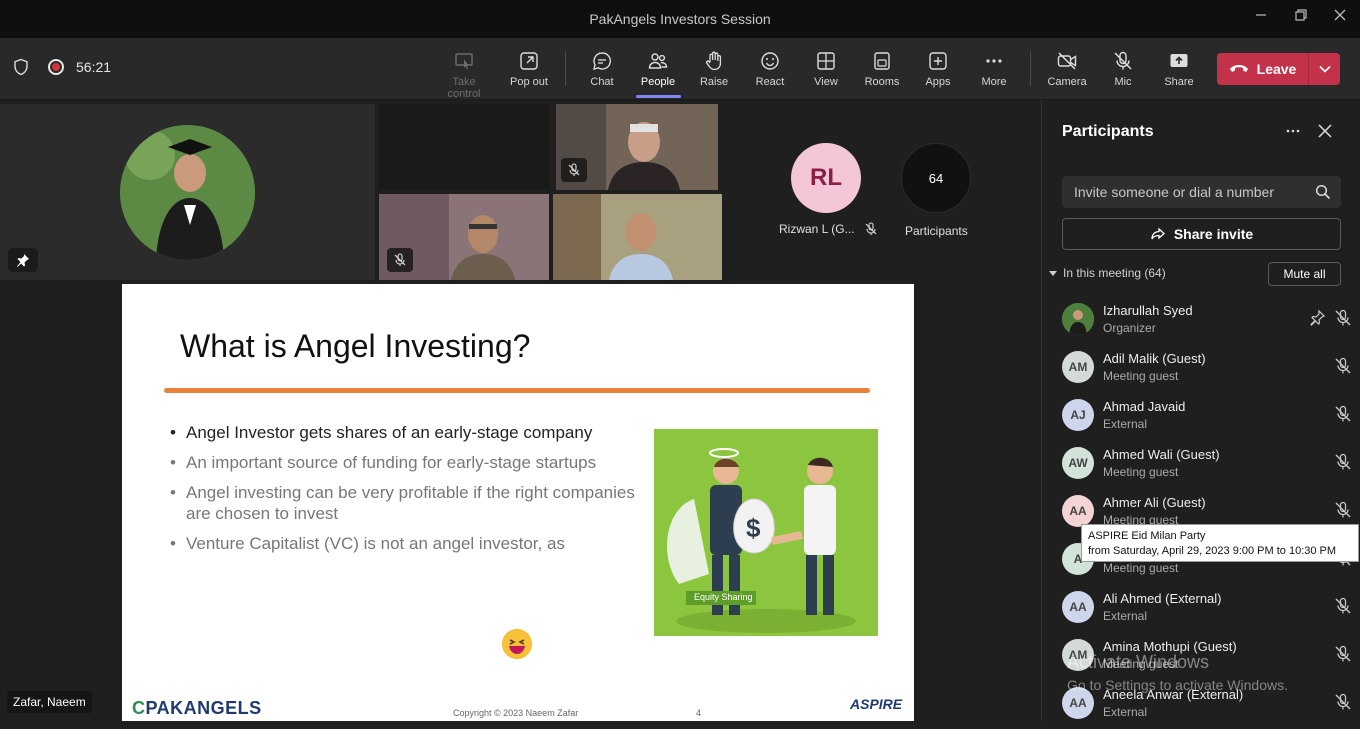  I want to click on mute-all-button: Mute all, so click(1304, 274).